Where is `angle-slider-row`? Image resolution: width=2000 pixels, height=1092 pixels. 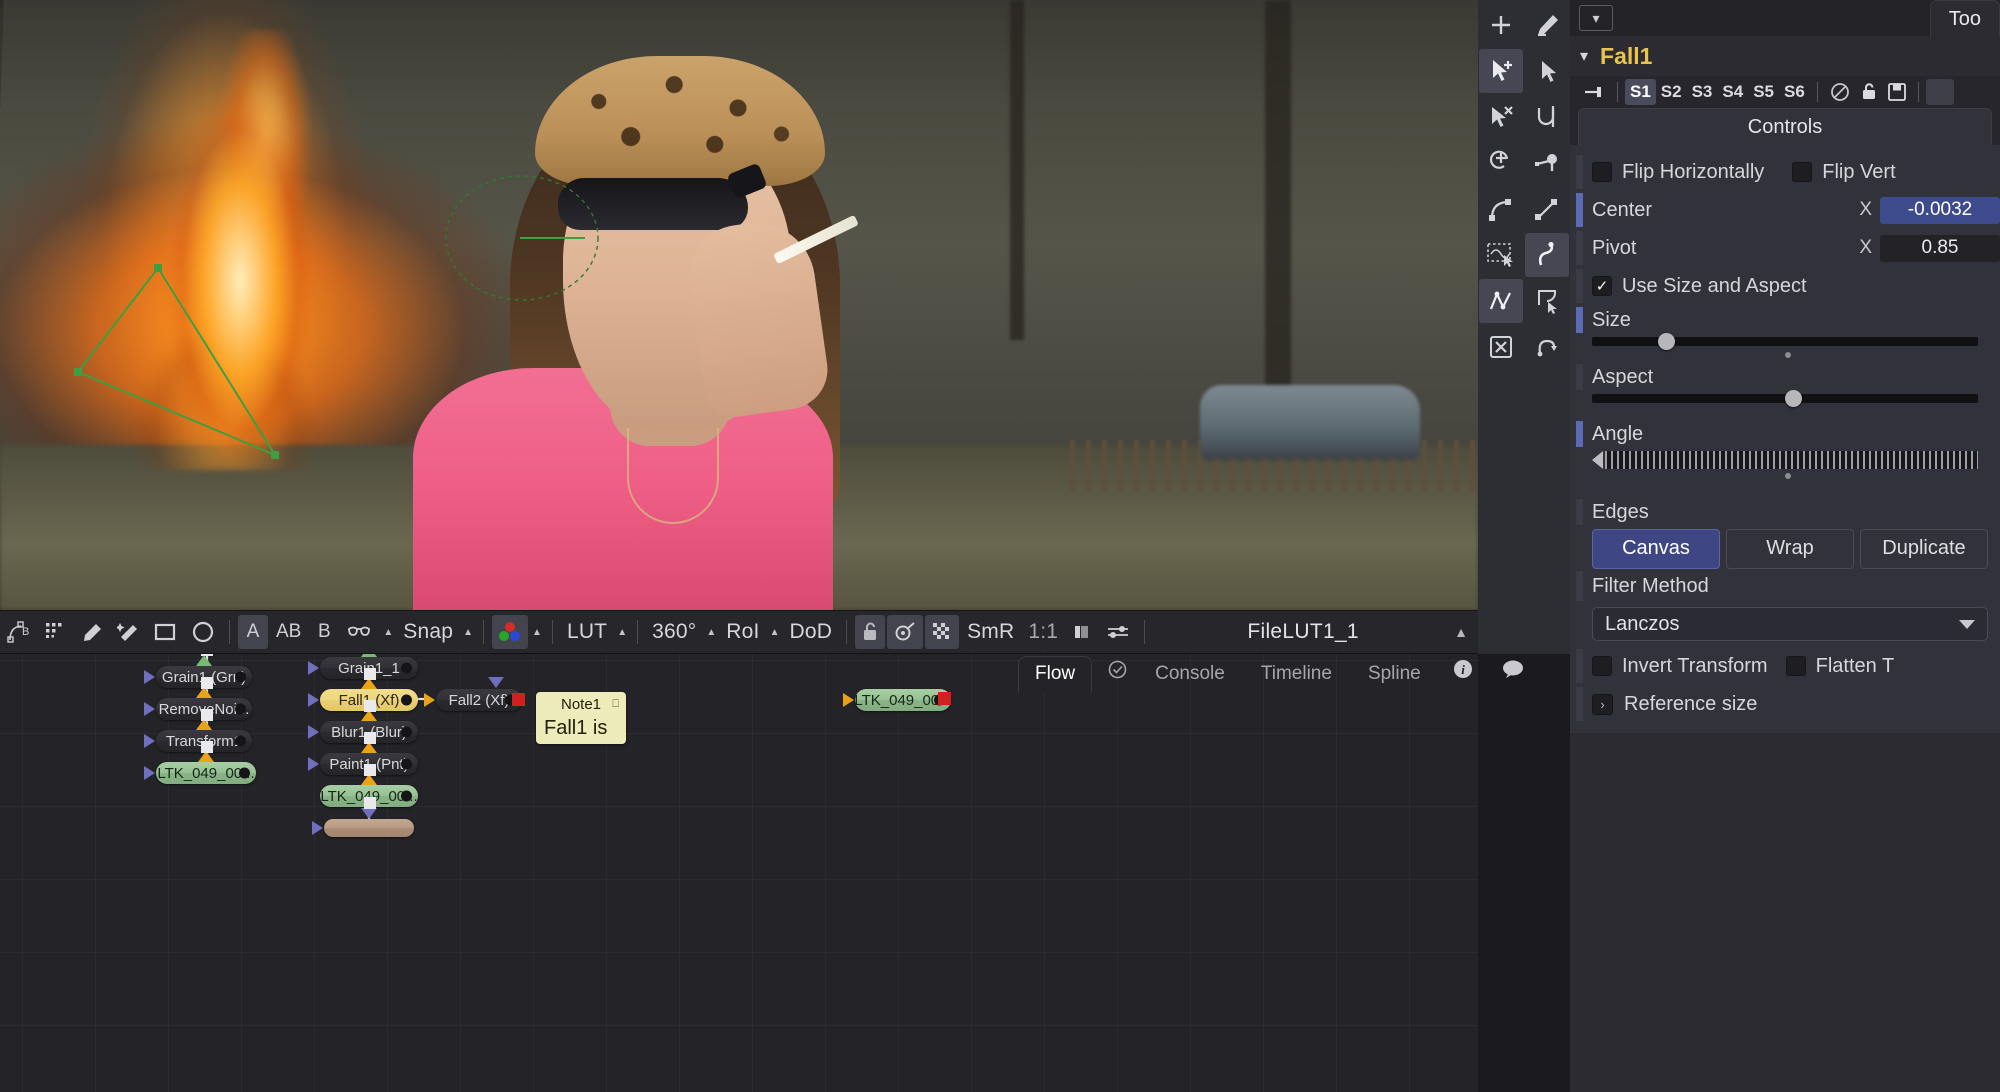
angle-slider-row is located at coordinates (1785, 473).